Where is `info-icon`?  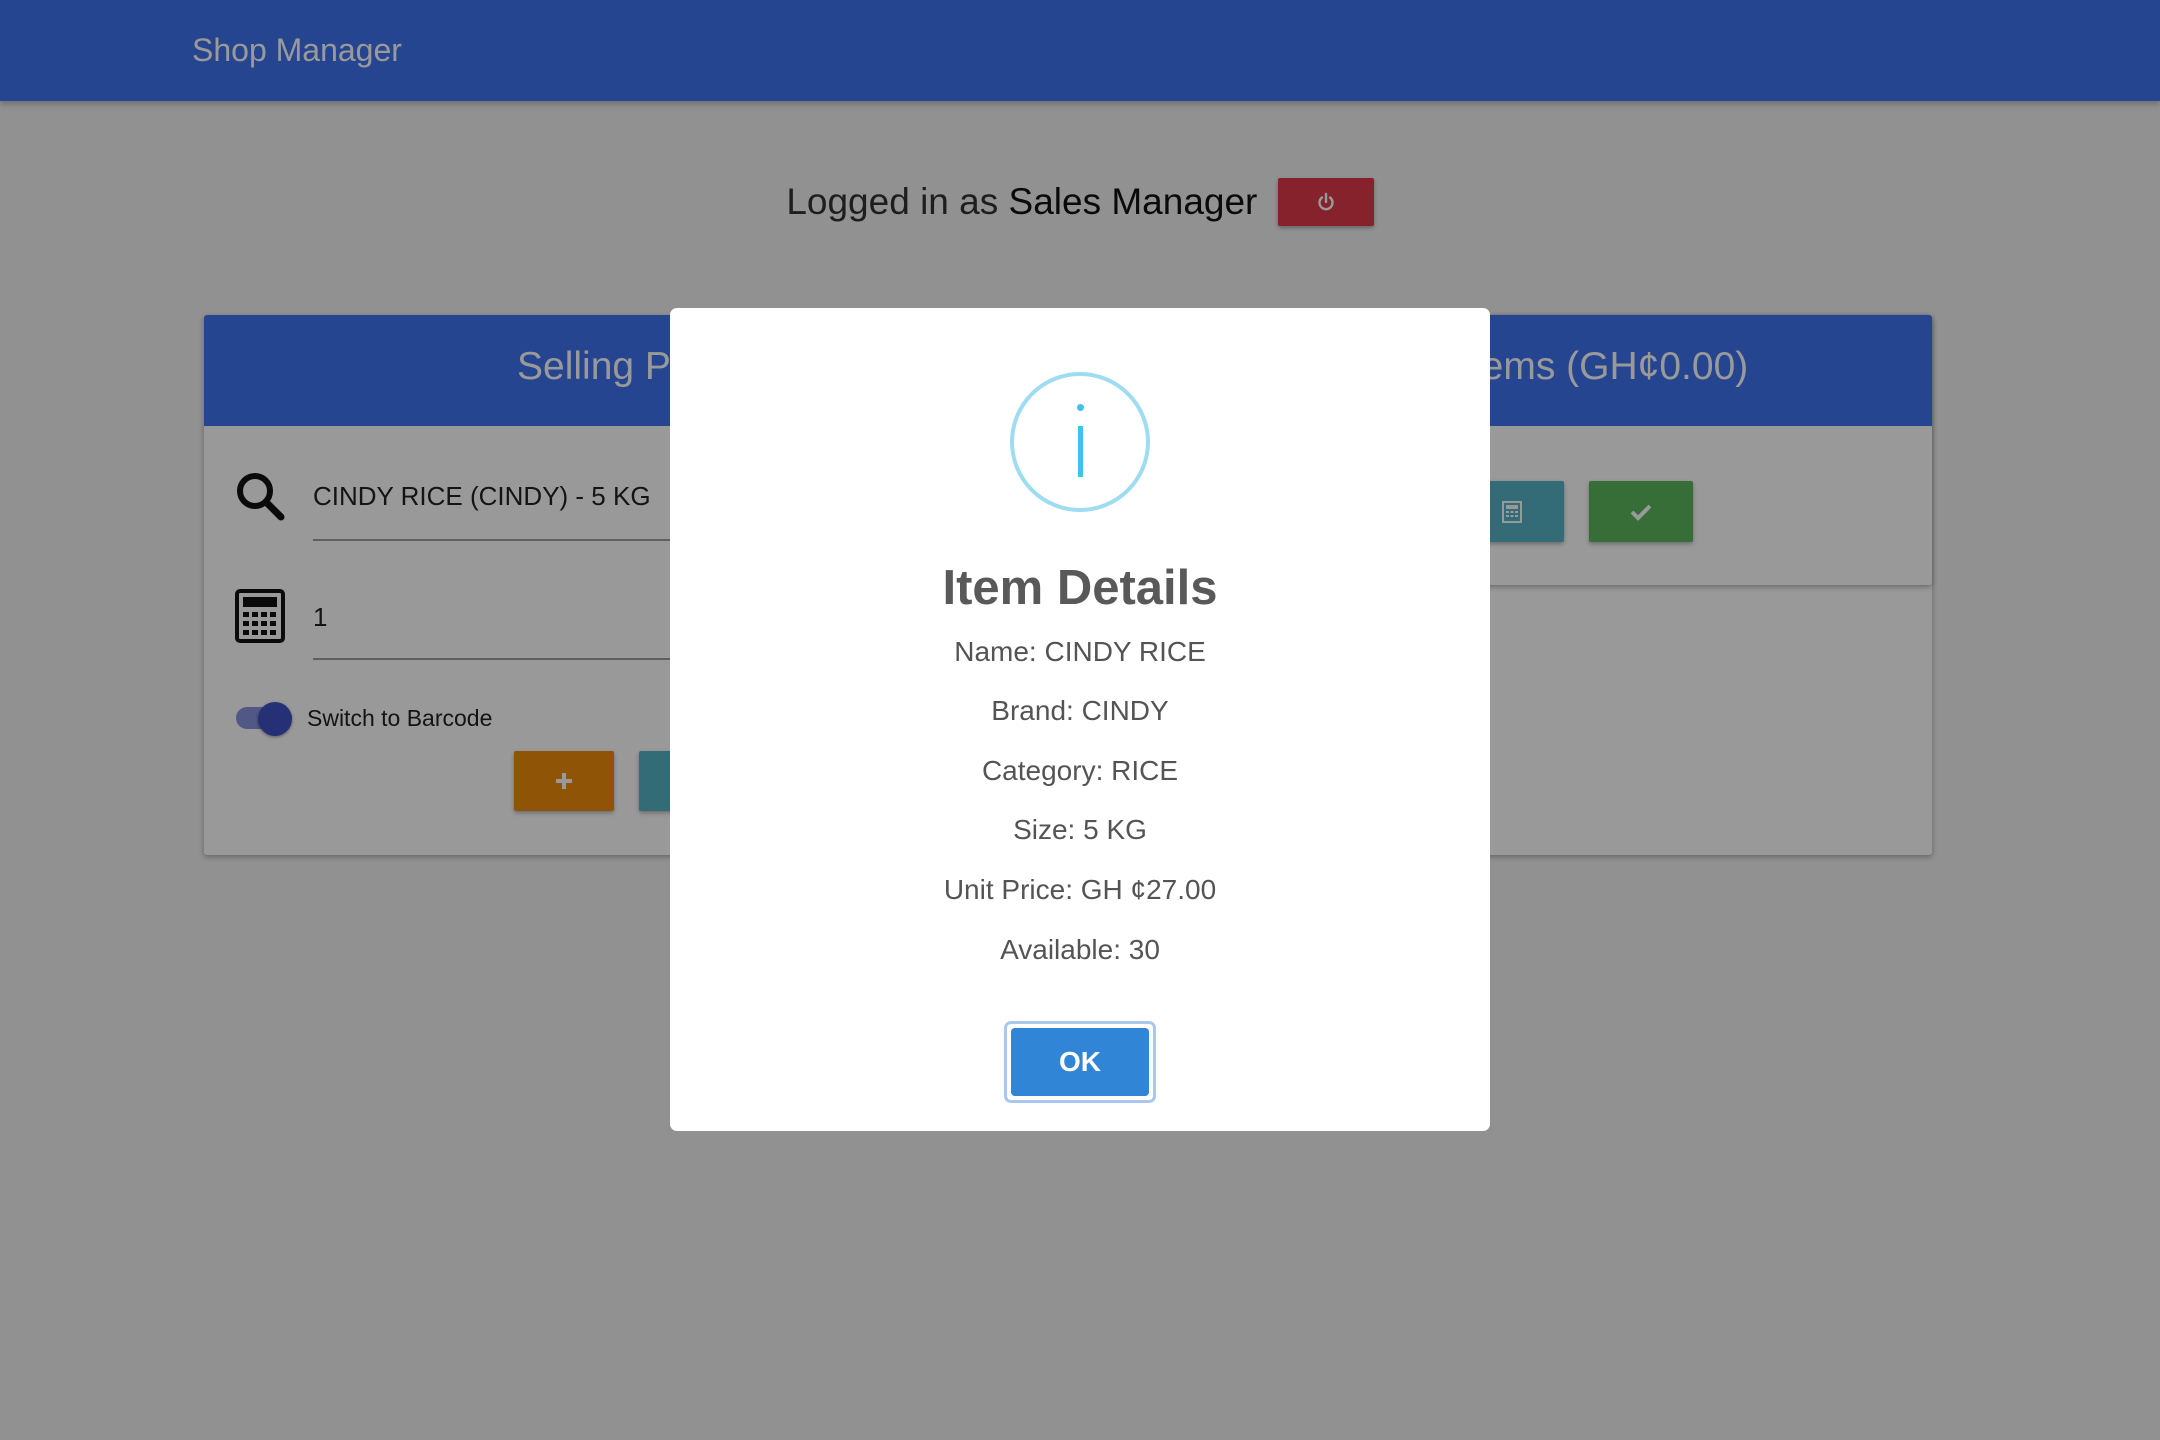 info-icon is located at coordinates (1080, 442).